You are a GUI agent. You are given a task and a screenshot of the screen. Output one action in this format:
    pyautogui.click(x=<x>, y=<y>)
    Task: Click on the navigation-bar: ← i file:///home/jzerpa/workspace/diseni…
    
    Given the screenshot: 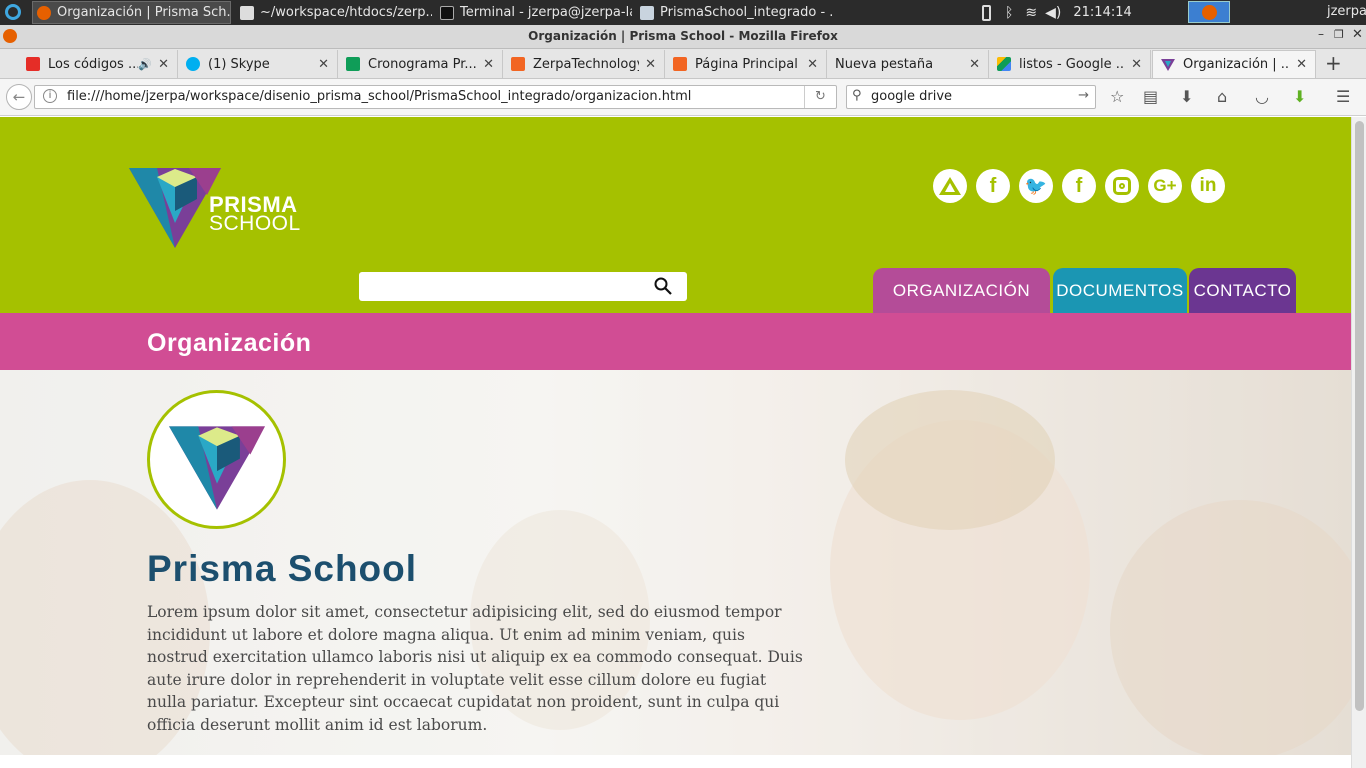 What is the action you would take?
    pyautogui.click(x=683, y=97)
    